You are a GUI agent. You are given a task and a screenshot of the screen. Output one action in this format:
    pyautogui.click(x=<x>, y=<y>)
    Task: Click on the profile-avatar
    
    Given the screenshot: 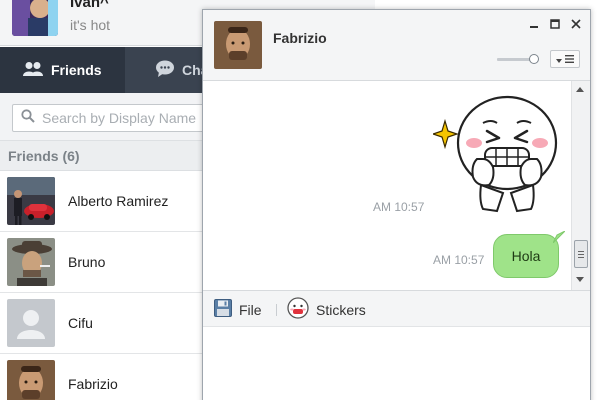 What is the action you would take?
    pyautogui.click(x=35, y=18)
    